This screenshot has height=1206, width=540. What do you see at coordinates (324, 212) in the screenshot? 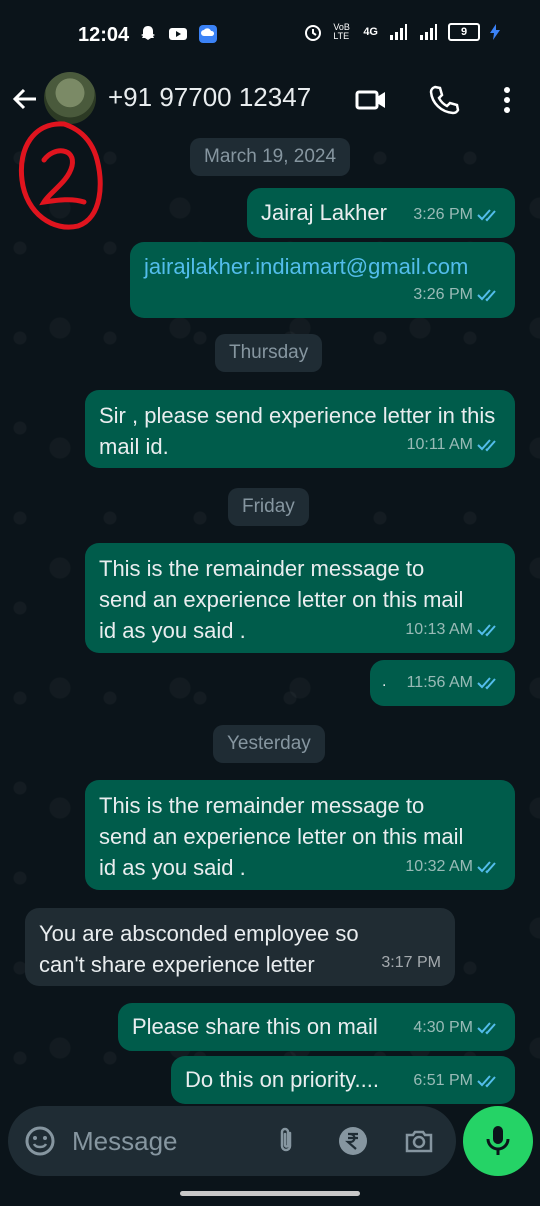
I see `message-text: Jairaj Lakher` at bounding box center [324, 212].